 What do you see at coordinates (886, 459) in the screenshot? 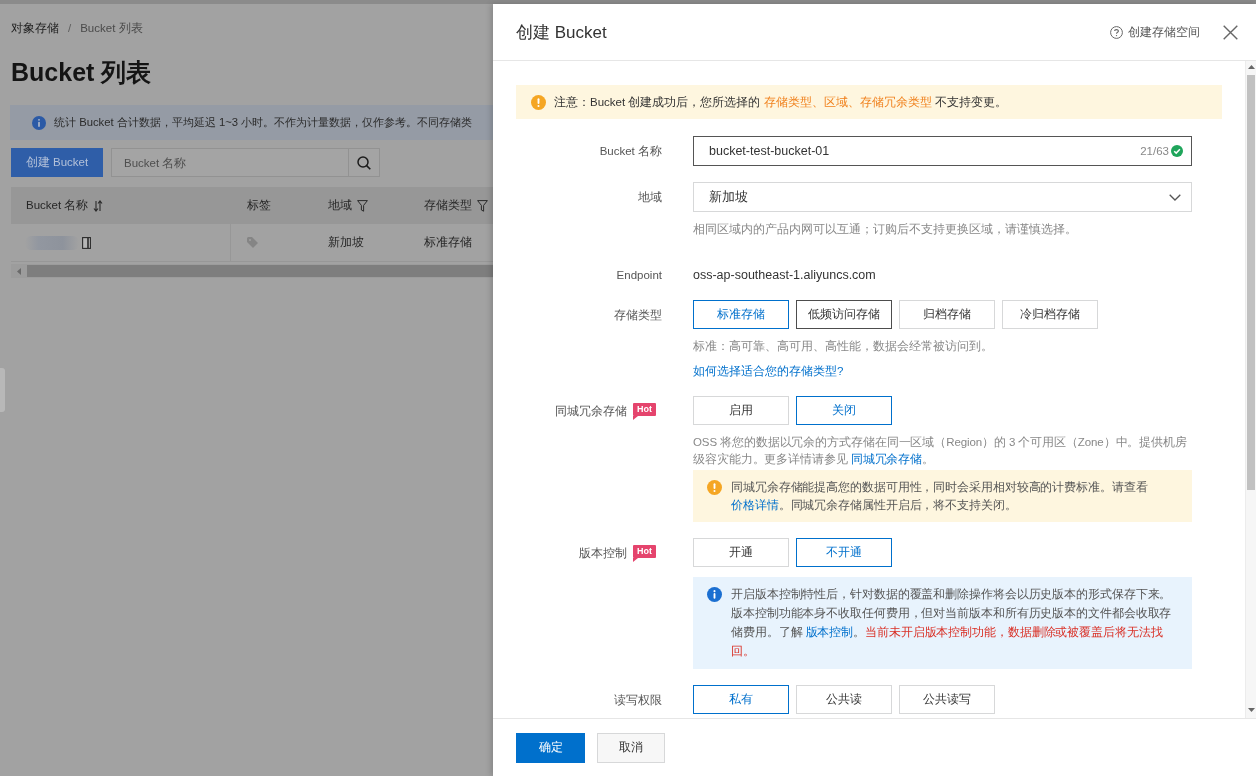
I see `inline-link: 同城冗余存储` at bounding box center [886, 459].